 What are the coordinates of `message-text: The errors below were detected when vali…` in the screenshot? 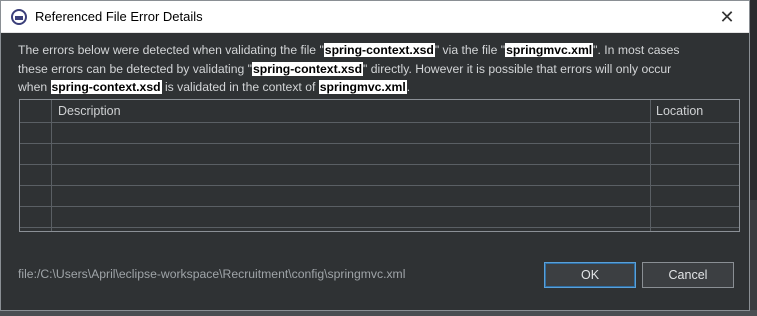 It's located at (171, 50).